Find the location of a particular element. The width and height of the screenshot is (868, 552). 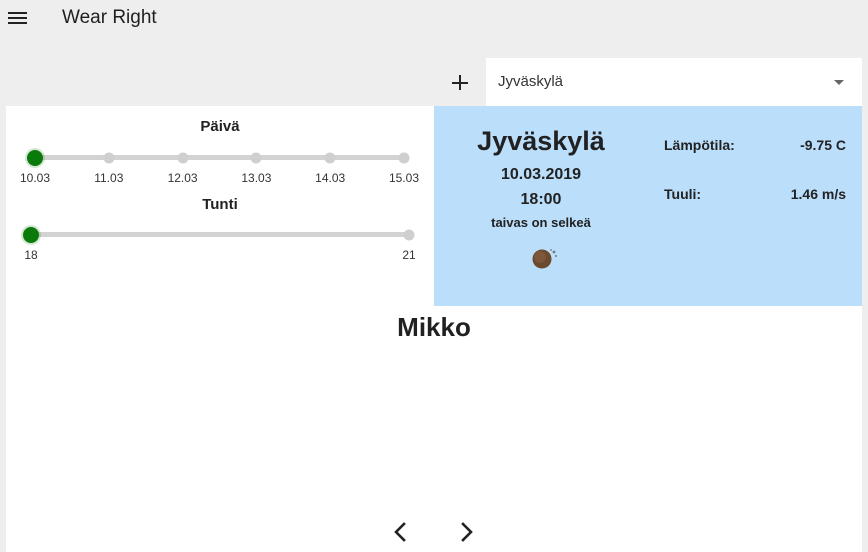

weather-time: 18:00 is located at coordinates (541, 199).